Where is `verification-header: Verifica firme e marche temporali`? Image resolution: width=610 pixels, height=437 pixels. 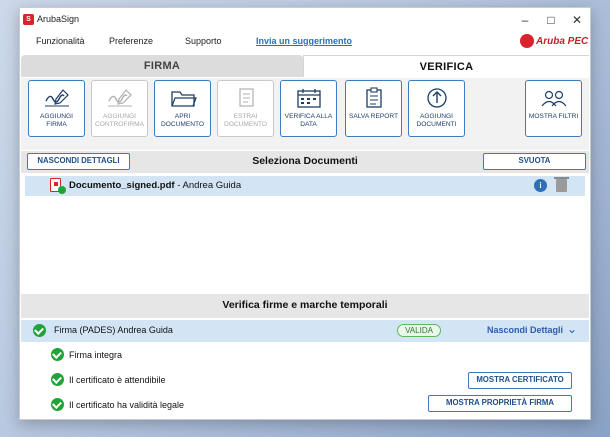 verification-header: Verifica firme e marche temporali is located at coordinates (305, 306).